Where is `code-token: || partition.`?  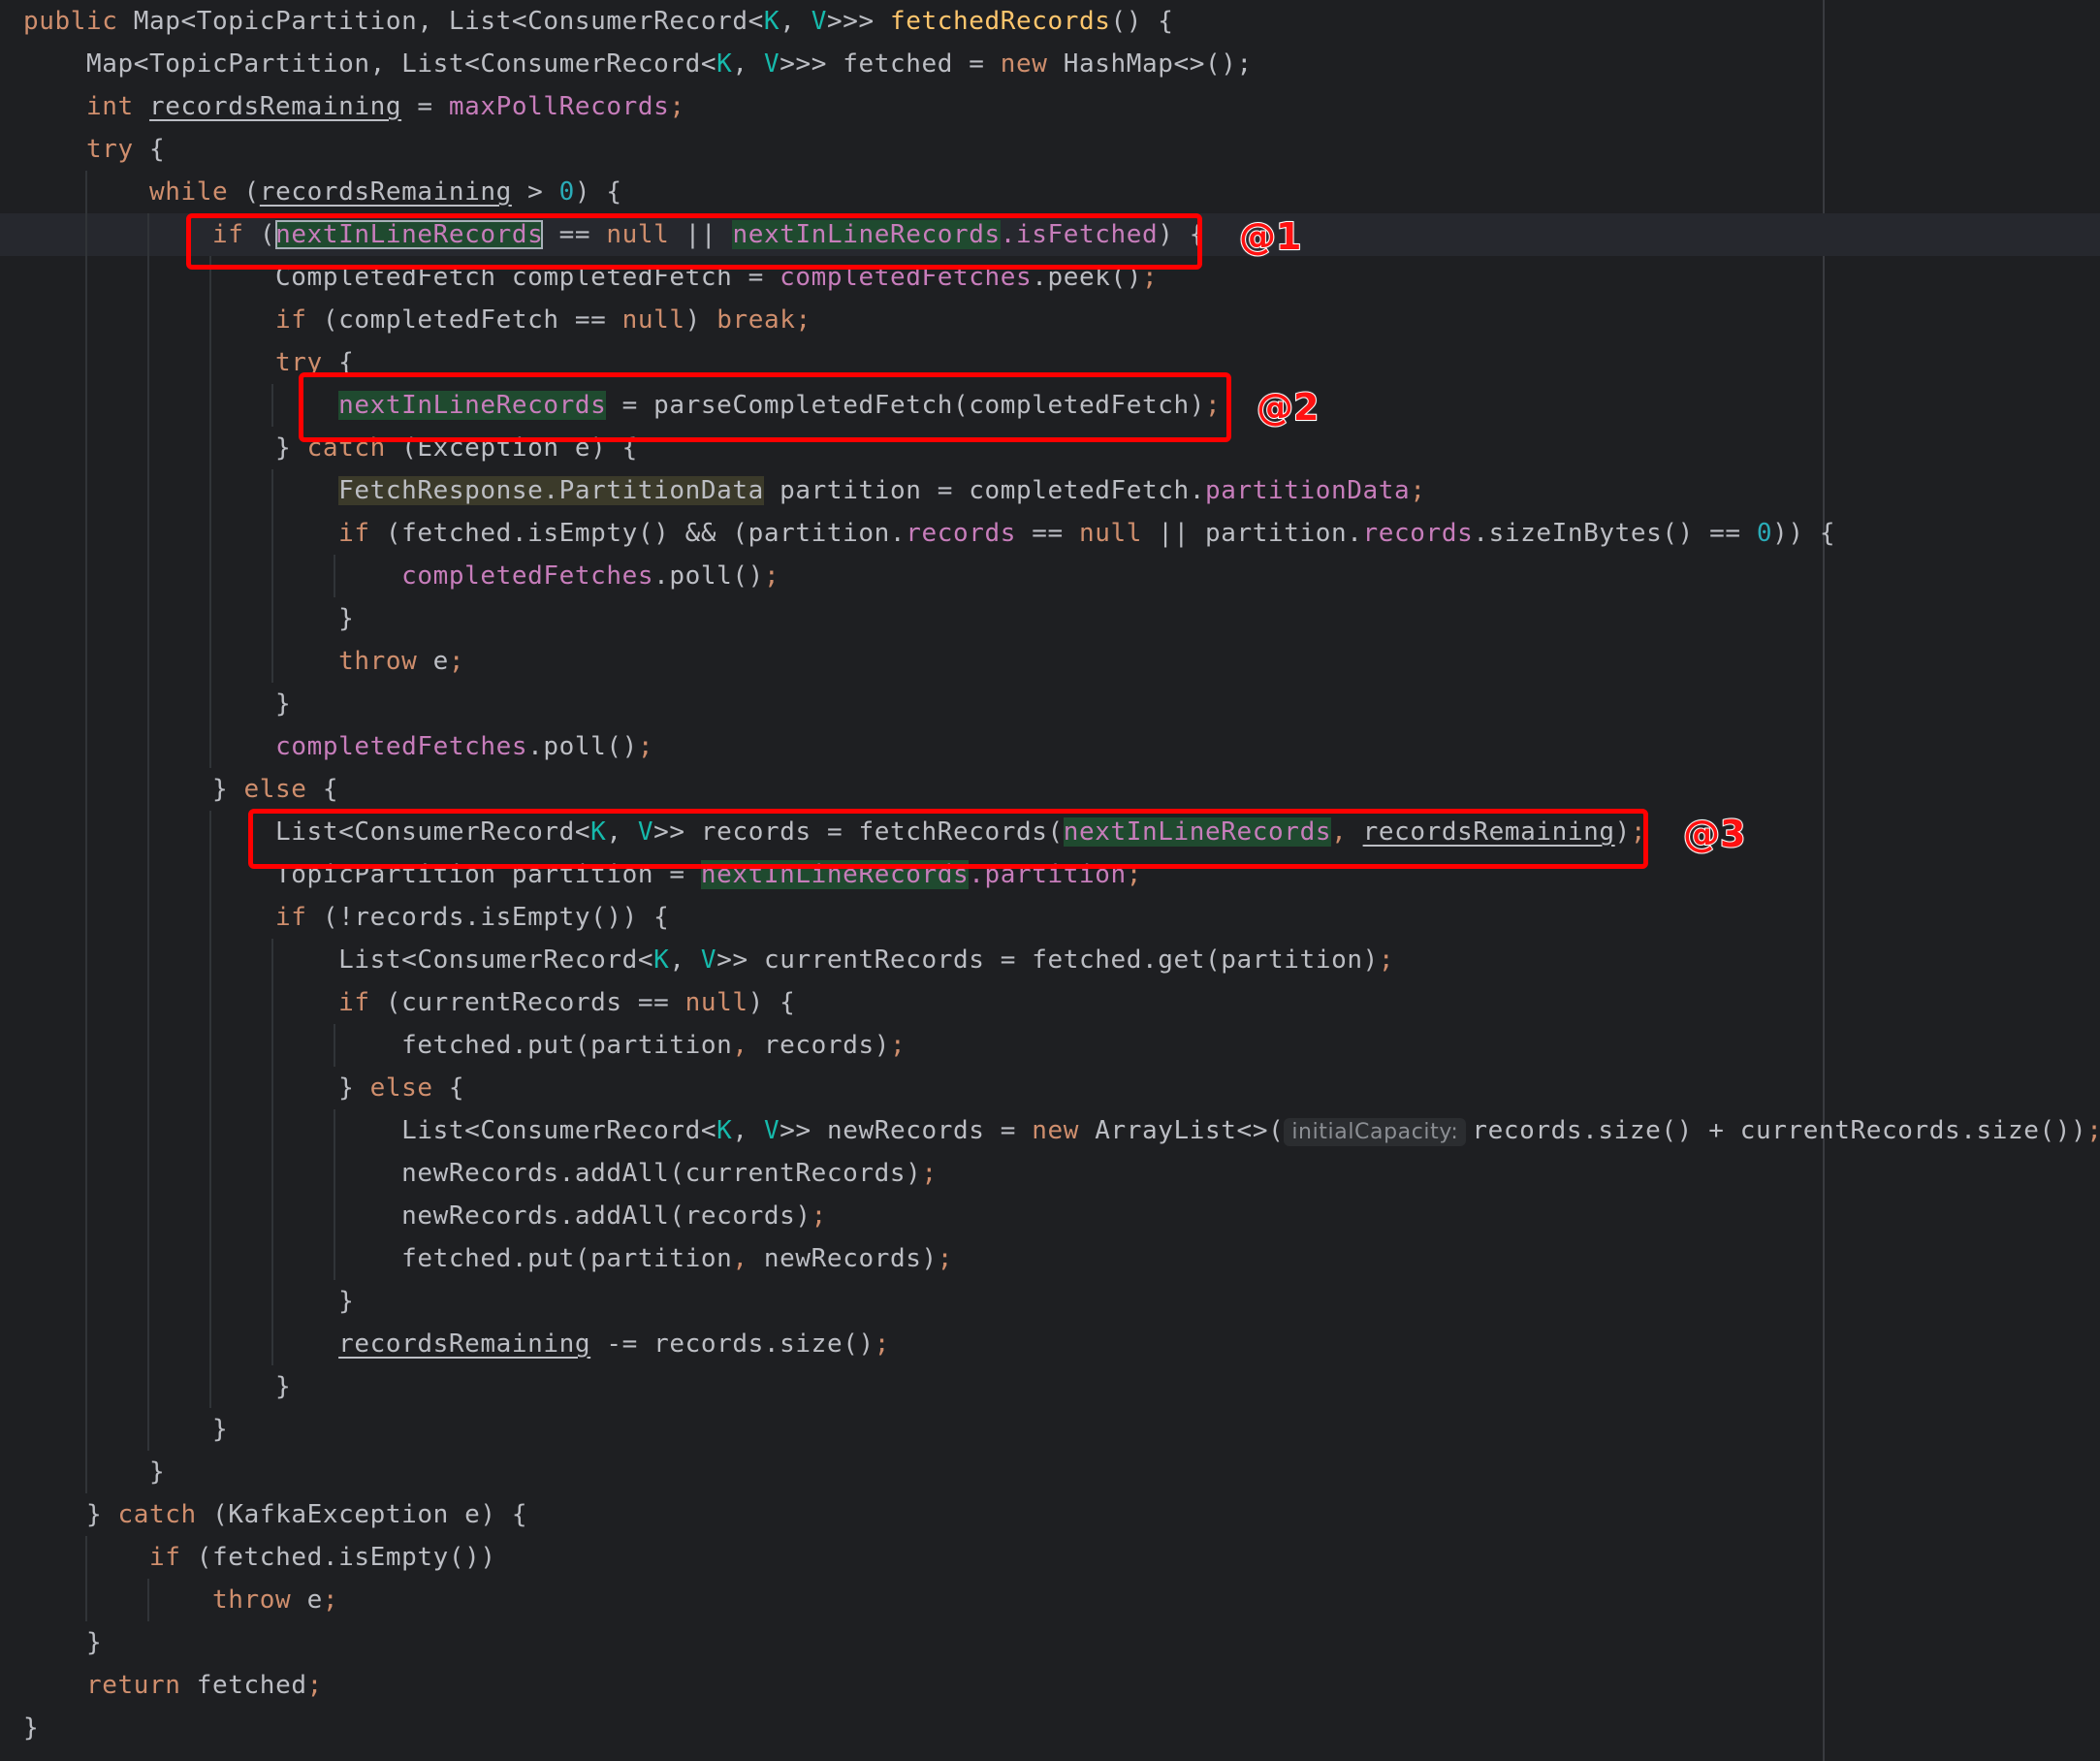
code-token: || partition. is located at coordinates (1252, 533).